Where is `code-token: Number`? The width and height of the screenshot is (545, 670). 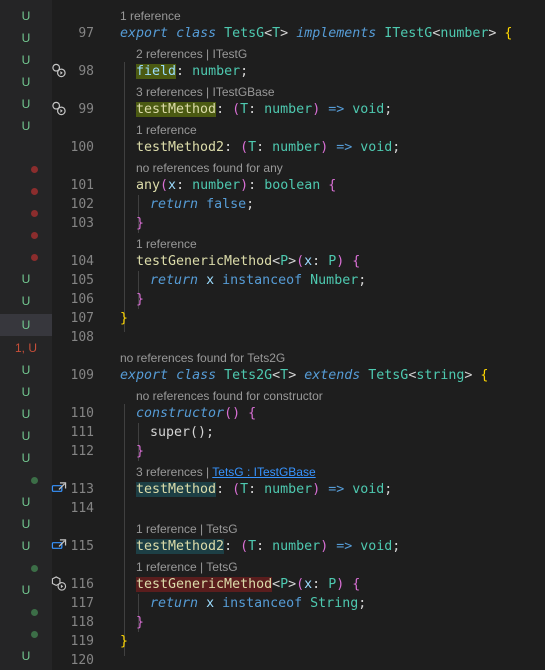 code-token: Number is located at coordinates (334, 280).